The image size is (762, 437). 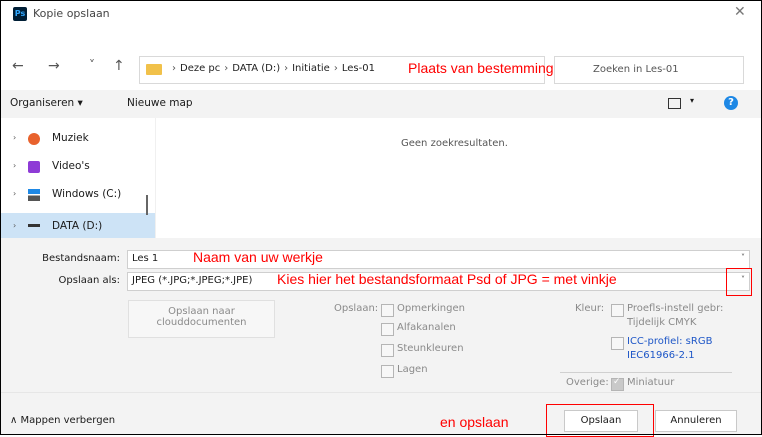 What do you see at coordinates (358, 68) in the screenshot?
I see `breadcrumb-item: Les-01` at bounding box center [358, 68].